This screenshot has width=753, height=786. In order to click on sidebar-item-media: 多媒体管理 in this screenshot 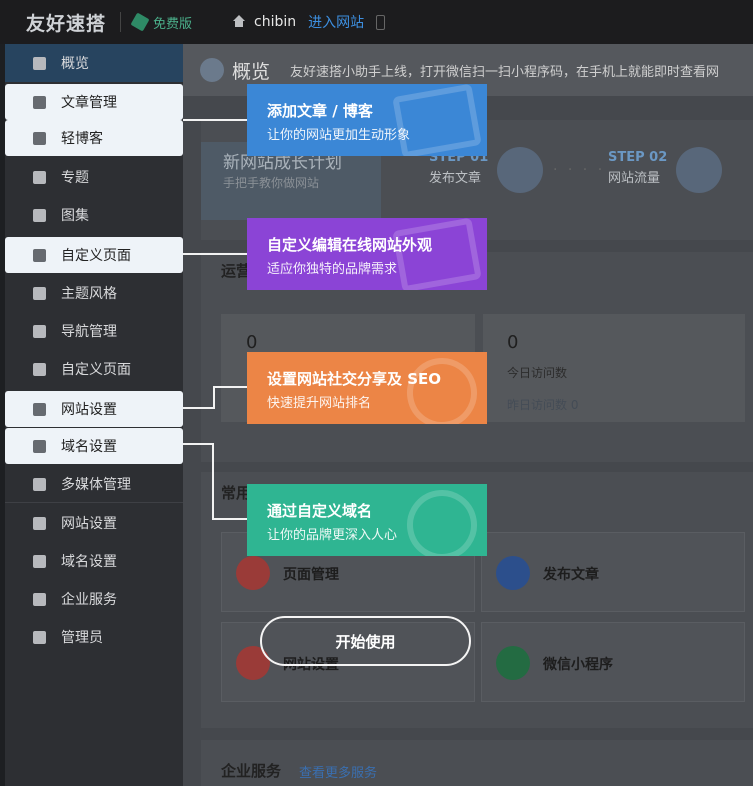, I will do `click(94, 484)`.